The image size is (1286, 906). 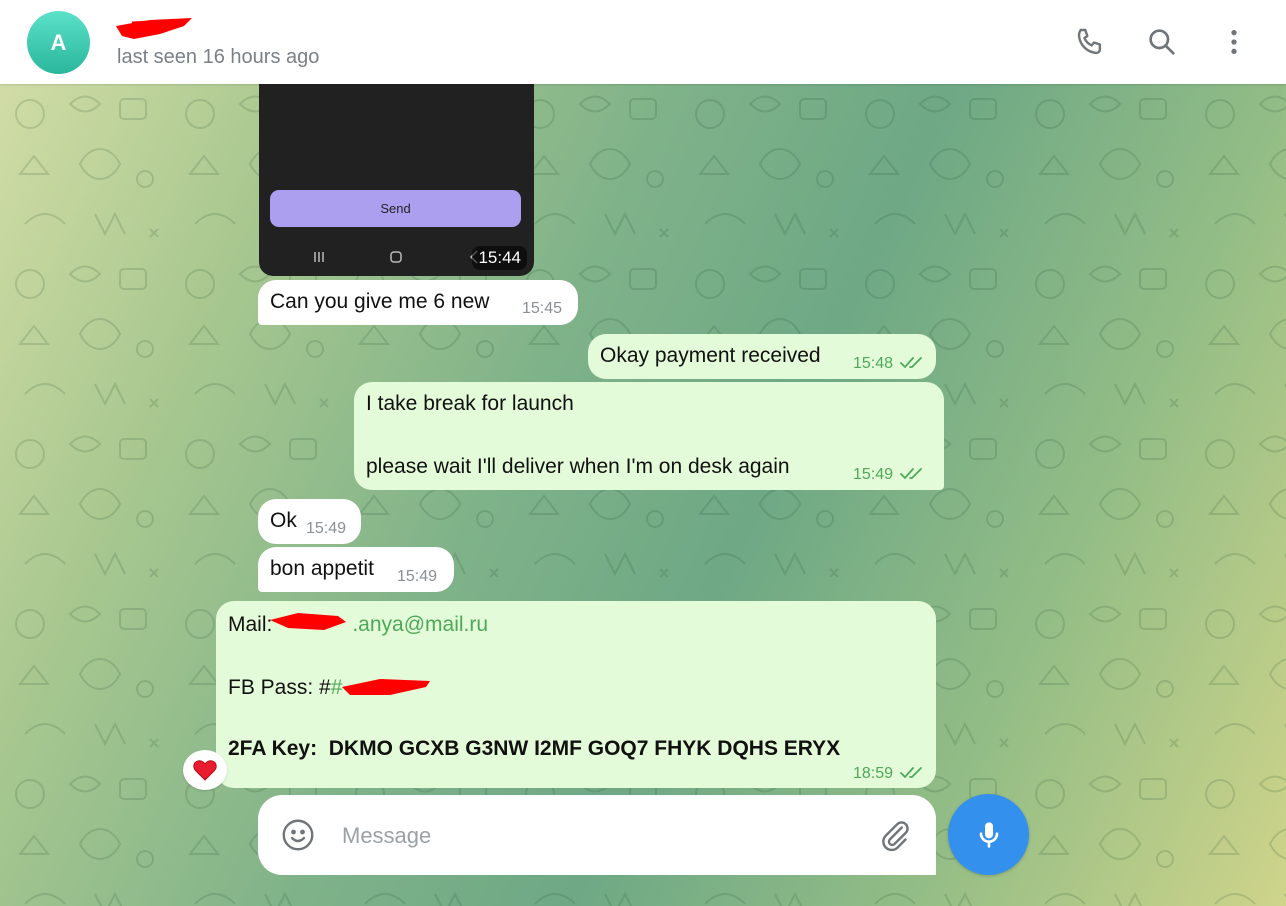 I want to click on emoji-button, so click(x=298, y=835).